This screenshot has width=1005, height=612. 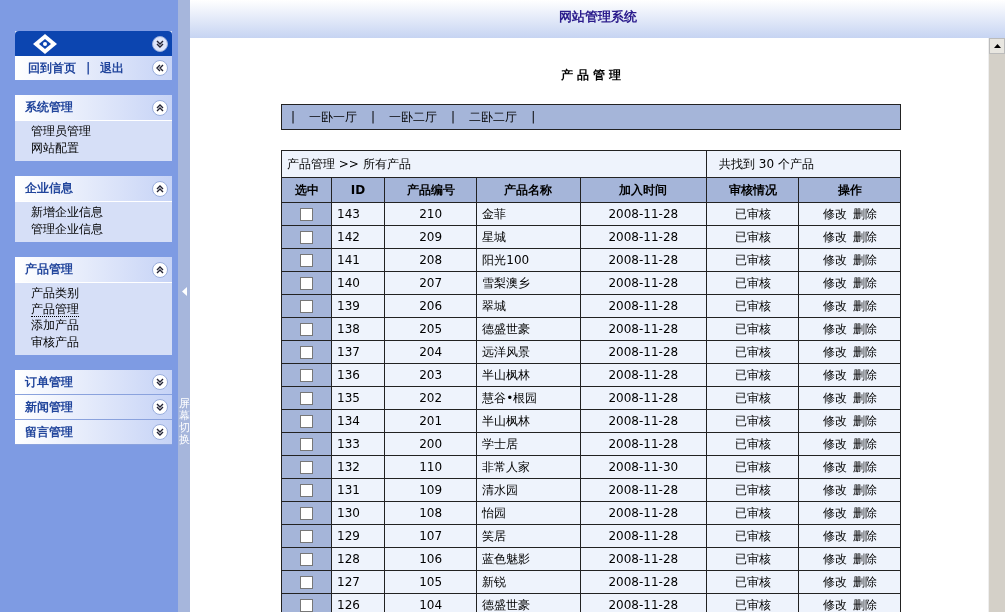 I want to click on scroll-up-button, so click(x=997, y=46).